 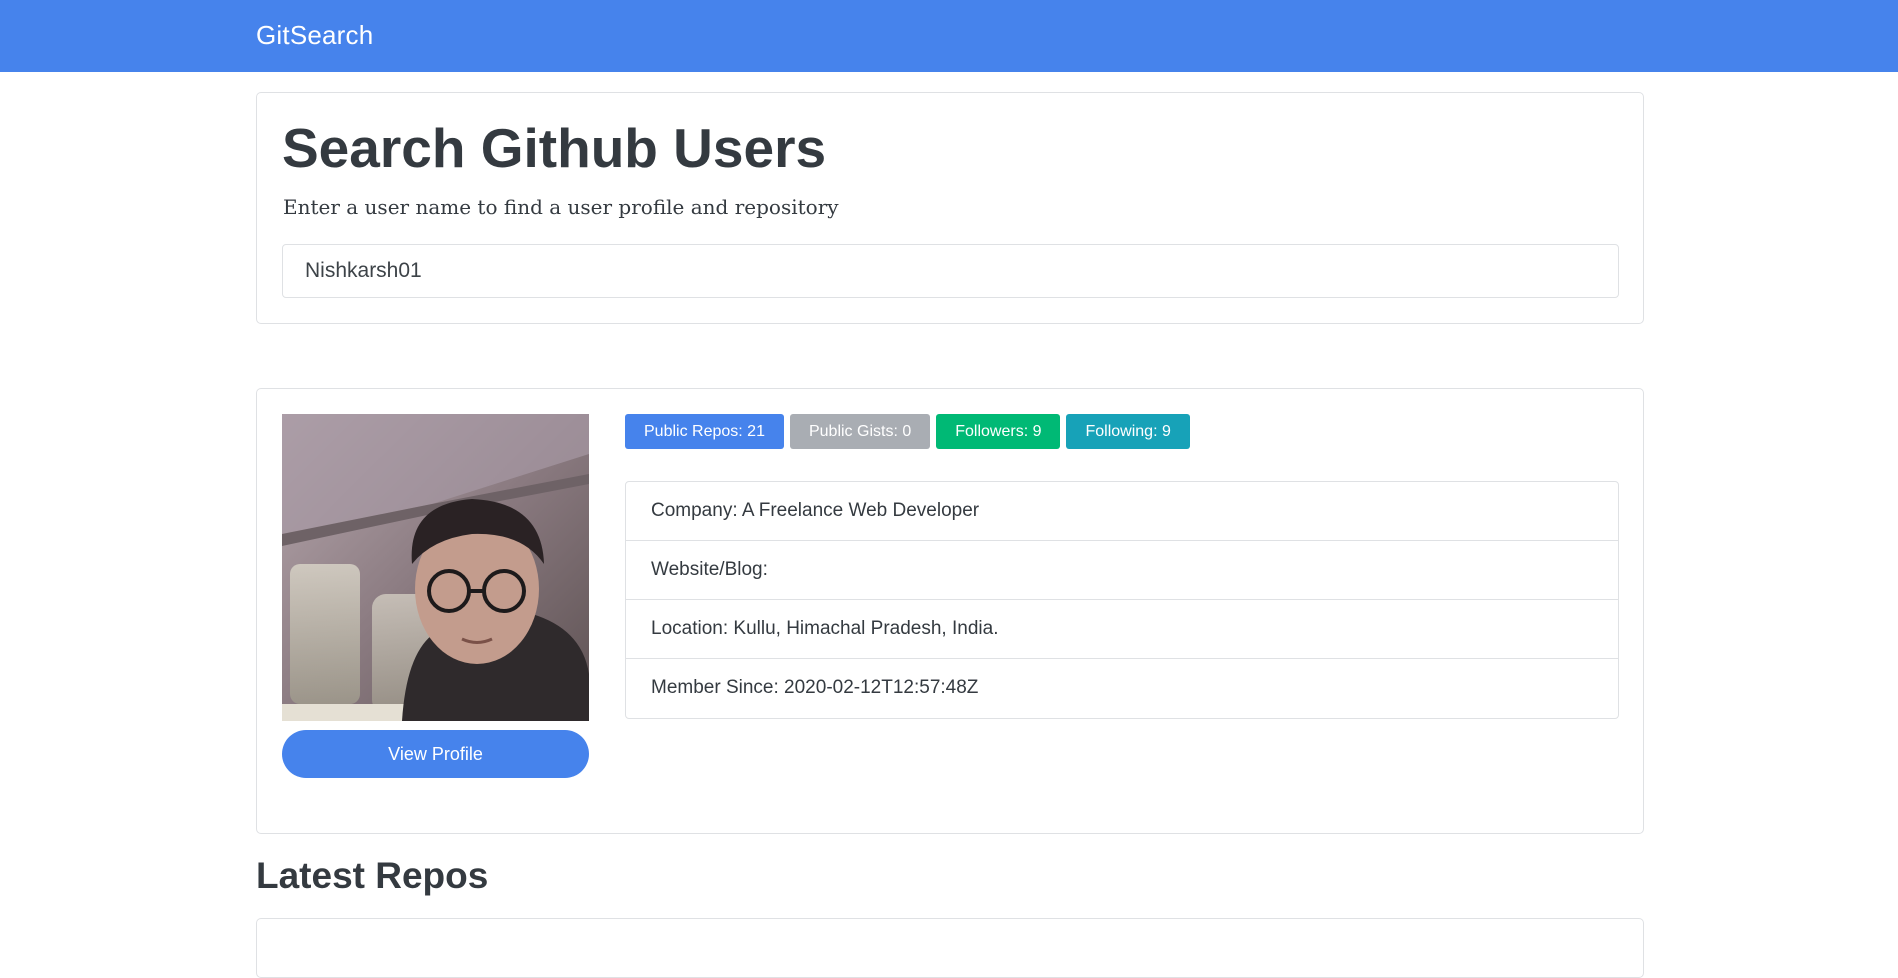 What do you see at coordinates (1122, 511) in the screenshot?
I see `company-info: Company: A Freelance Web Developer` at bounding box center [1122, 511].